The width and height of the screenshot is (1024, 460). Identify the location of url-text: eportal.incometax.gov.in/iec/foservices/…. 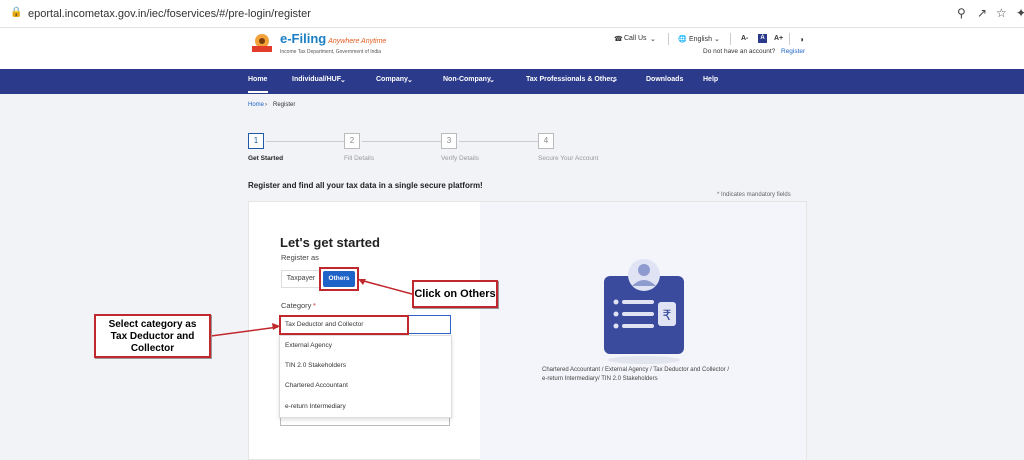
(169, 14).